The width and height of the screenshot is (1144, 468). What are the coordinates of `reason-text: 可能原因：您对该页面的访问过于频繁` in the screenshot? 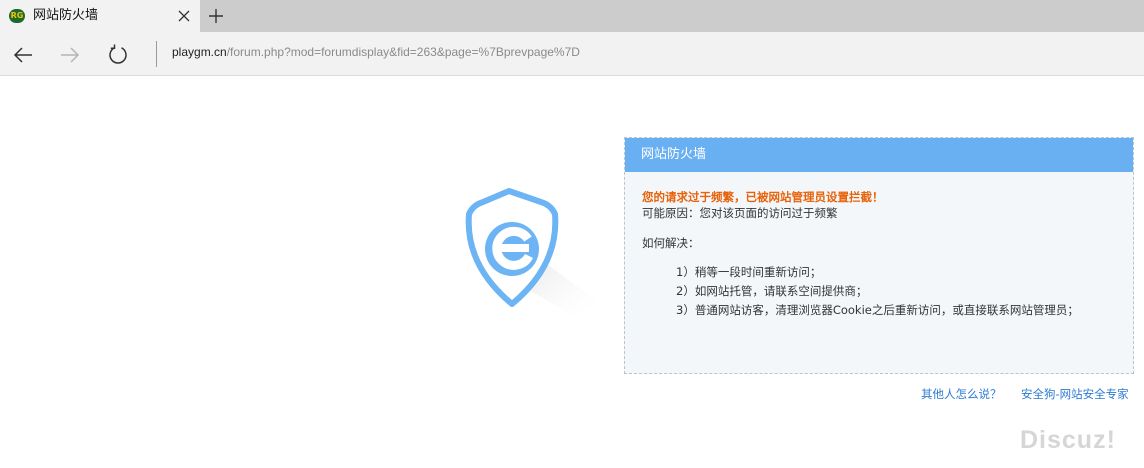 It's located at (740, 213).